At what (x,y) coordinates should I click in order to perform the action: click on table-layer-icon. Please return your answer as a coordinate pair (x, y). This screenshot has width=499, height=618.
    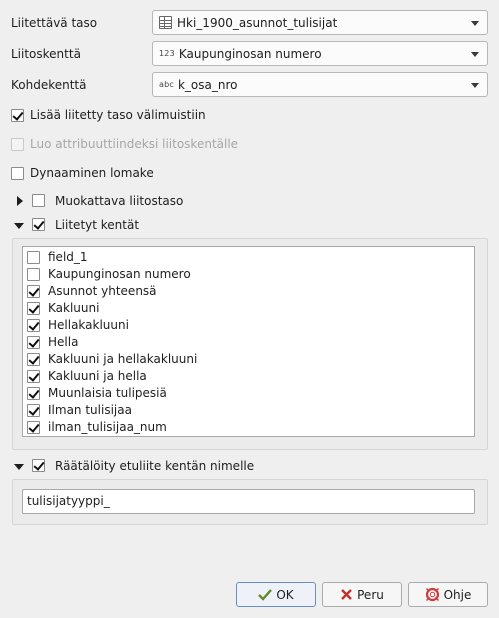
    Looking at the image, I should click on (165, 22).